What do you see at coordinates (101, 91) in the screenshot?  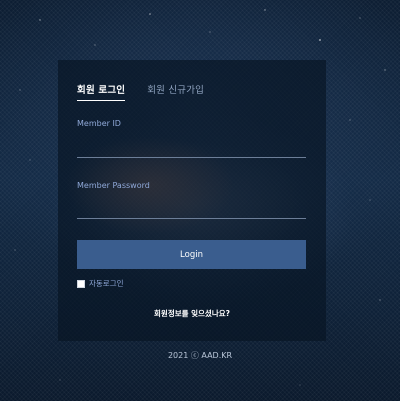 I see `tab-member-login: 회원 로그인` at bounding box center [101, 91].